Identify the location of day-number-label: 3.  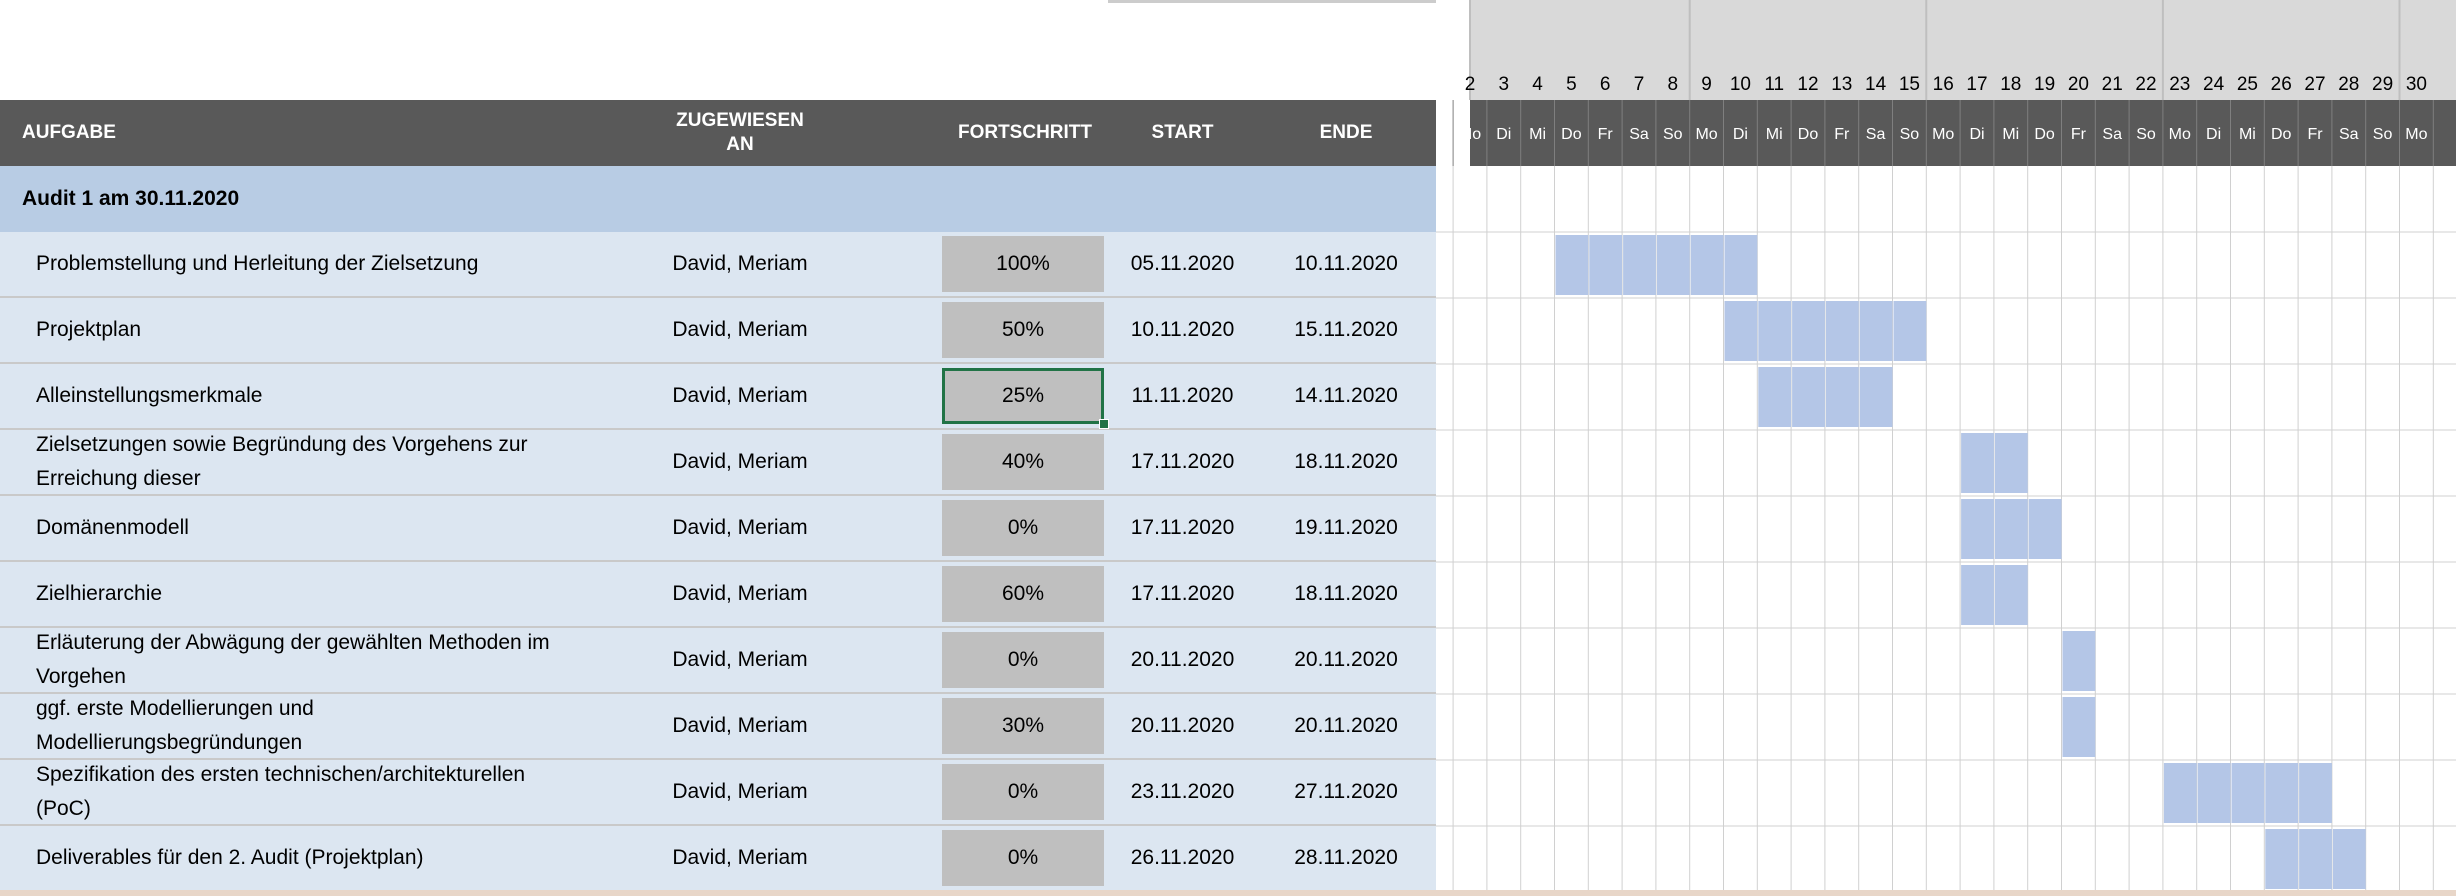
(1504, 84).